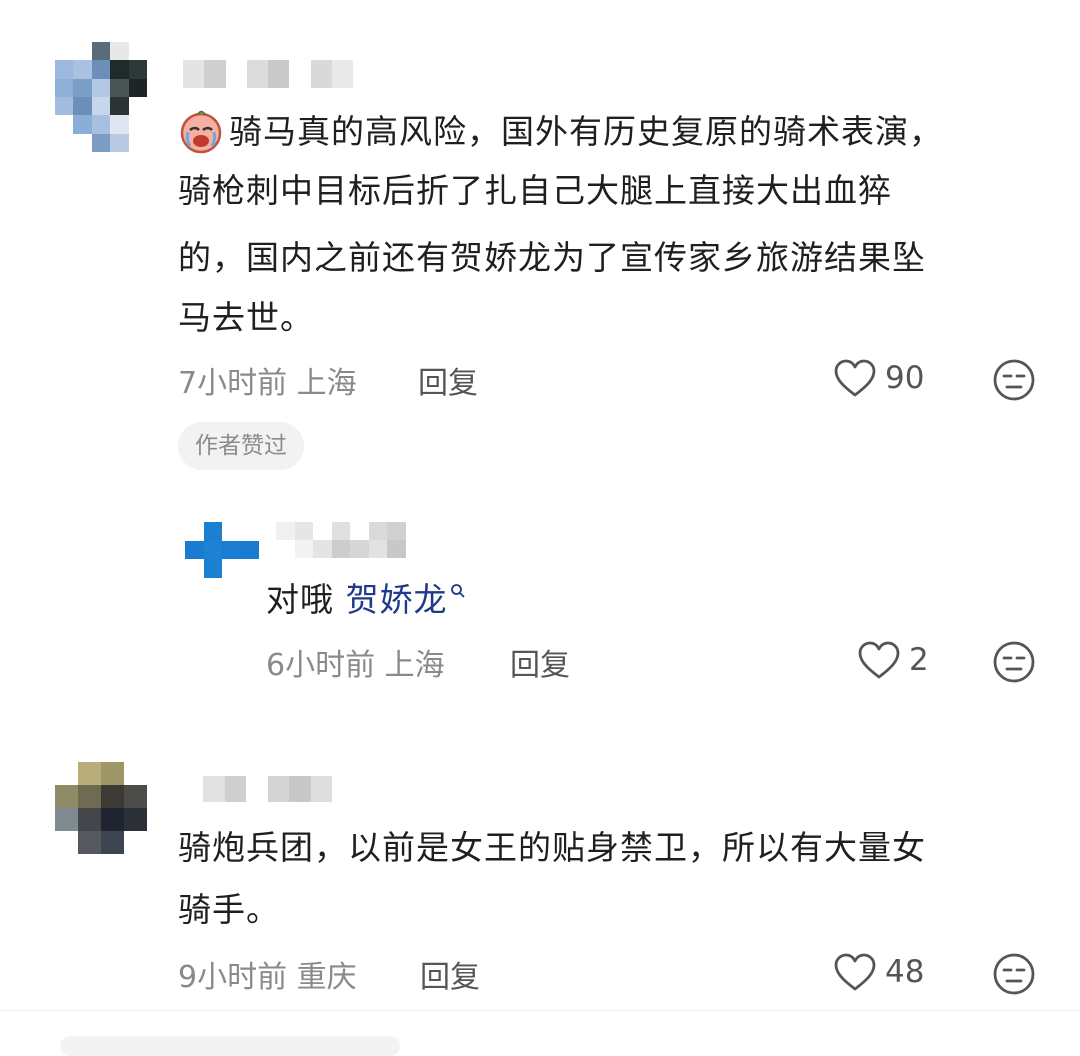  Describe the element at coordinates (457, 591) in the screenshot. I see `search-icon` at that location.